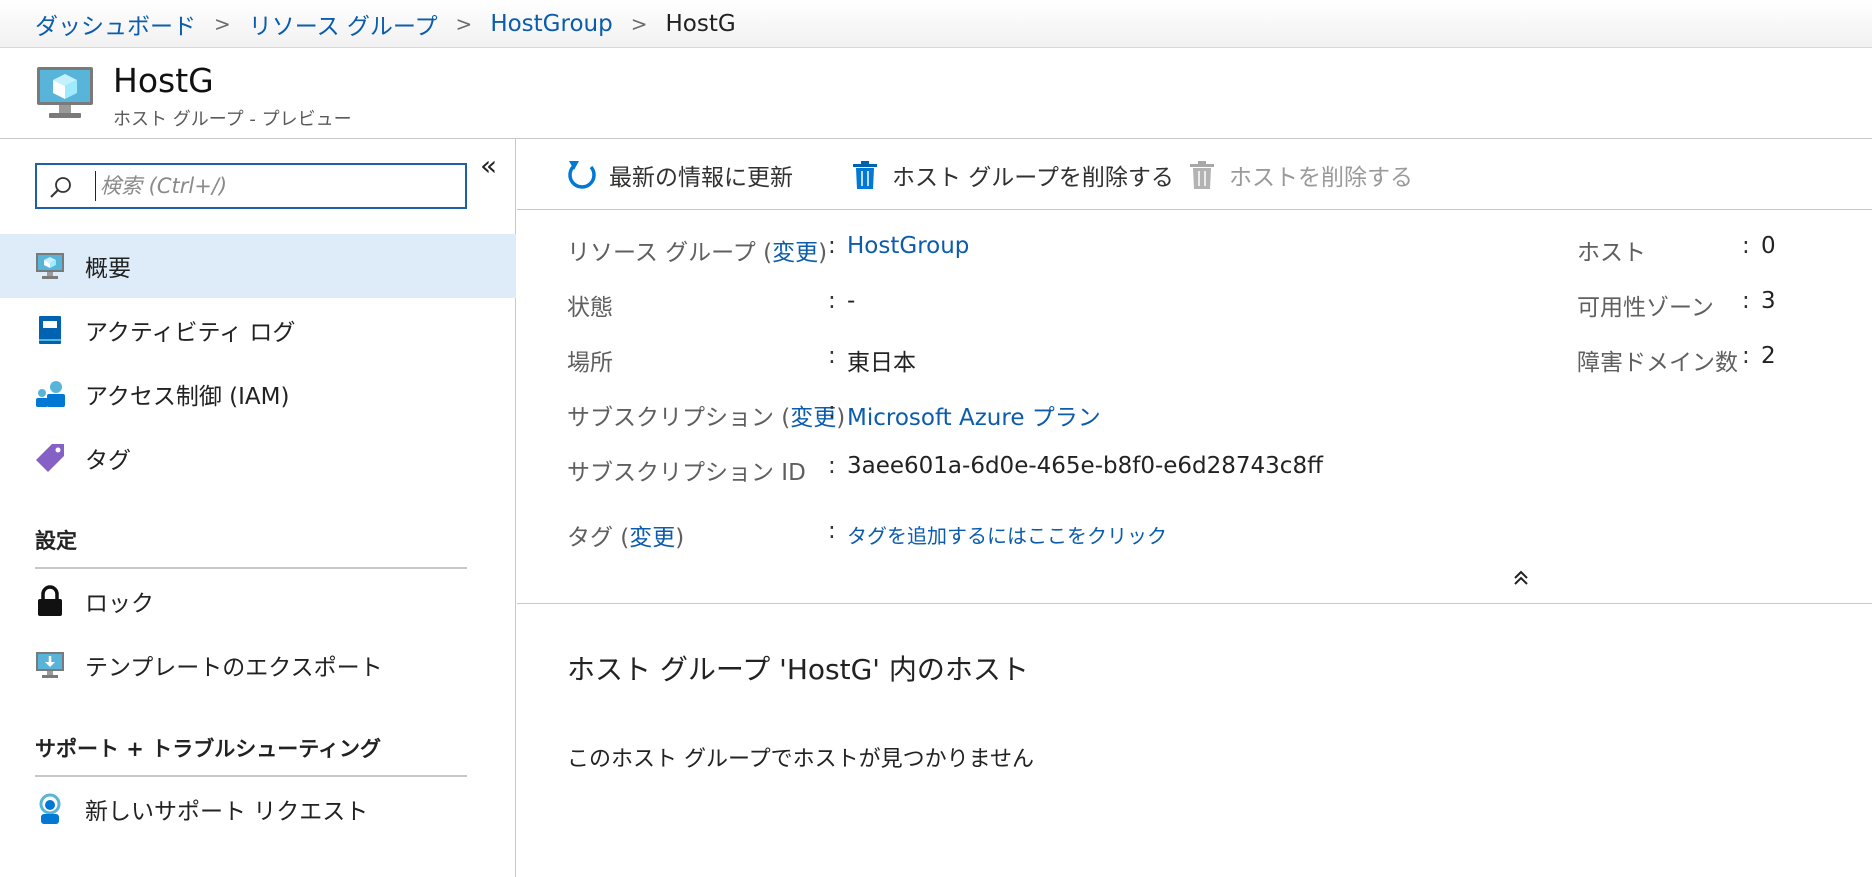  Describe the element at coordinates (163, 80) in the screenshot. I see `page-title: HostG` at that location.